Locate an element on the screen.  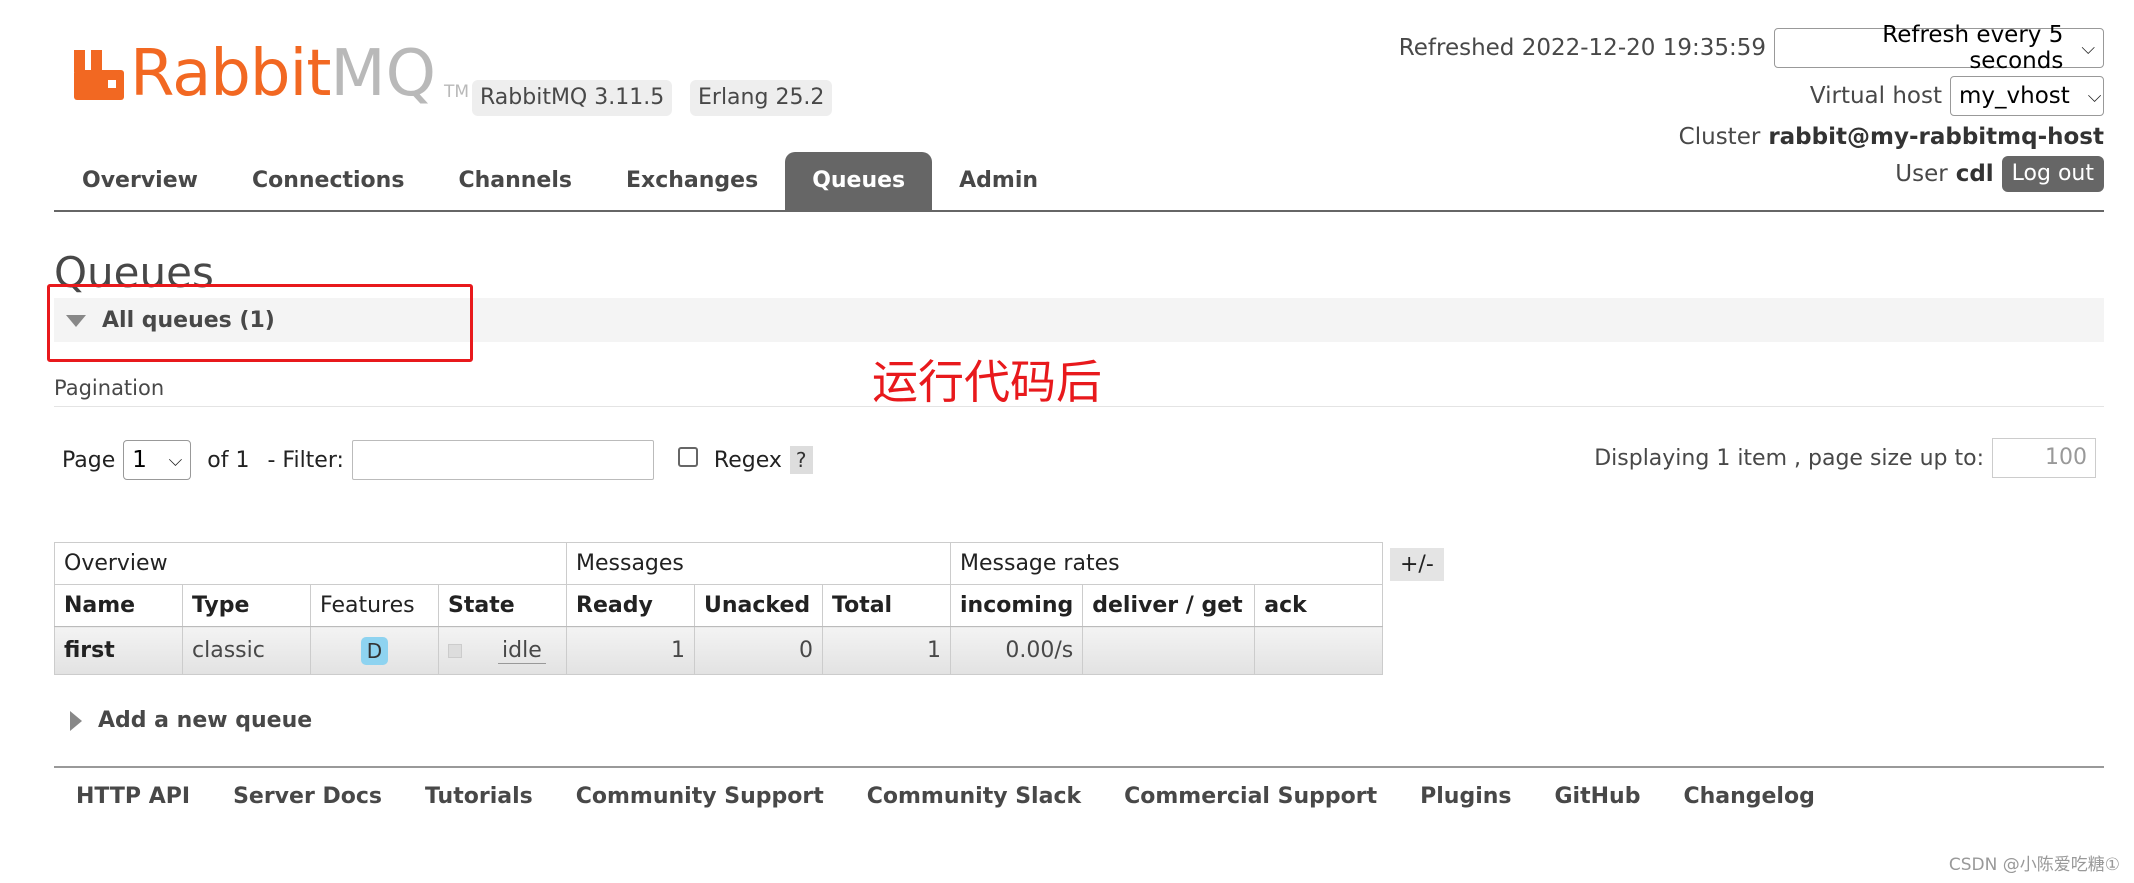
col-features: Features is located at coordinates (374, 605).